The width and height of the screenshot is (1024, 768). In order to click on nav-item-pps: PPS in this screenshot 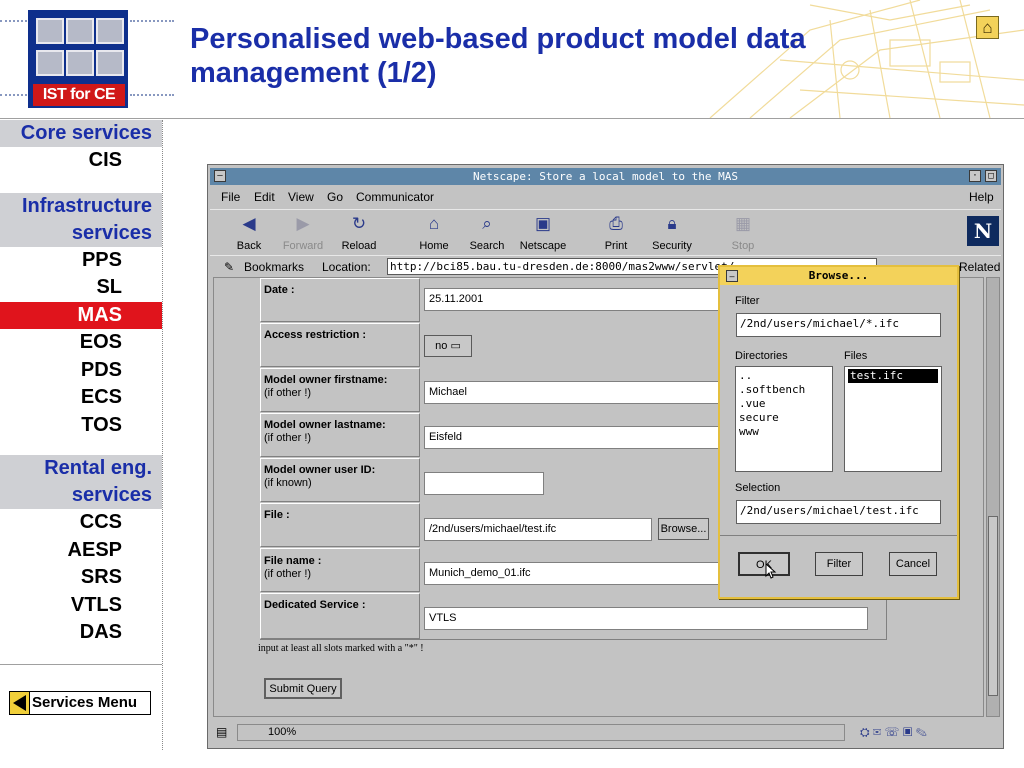, I will do `click(81, 261)`.